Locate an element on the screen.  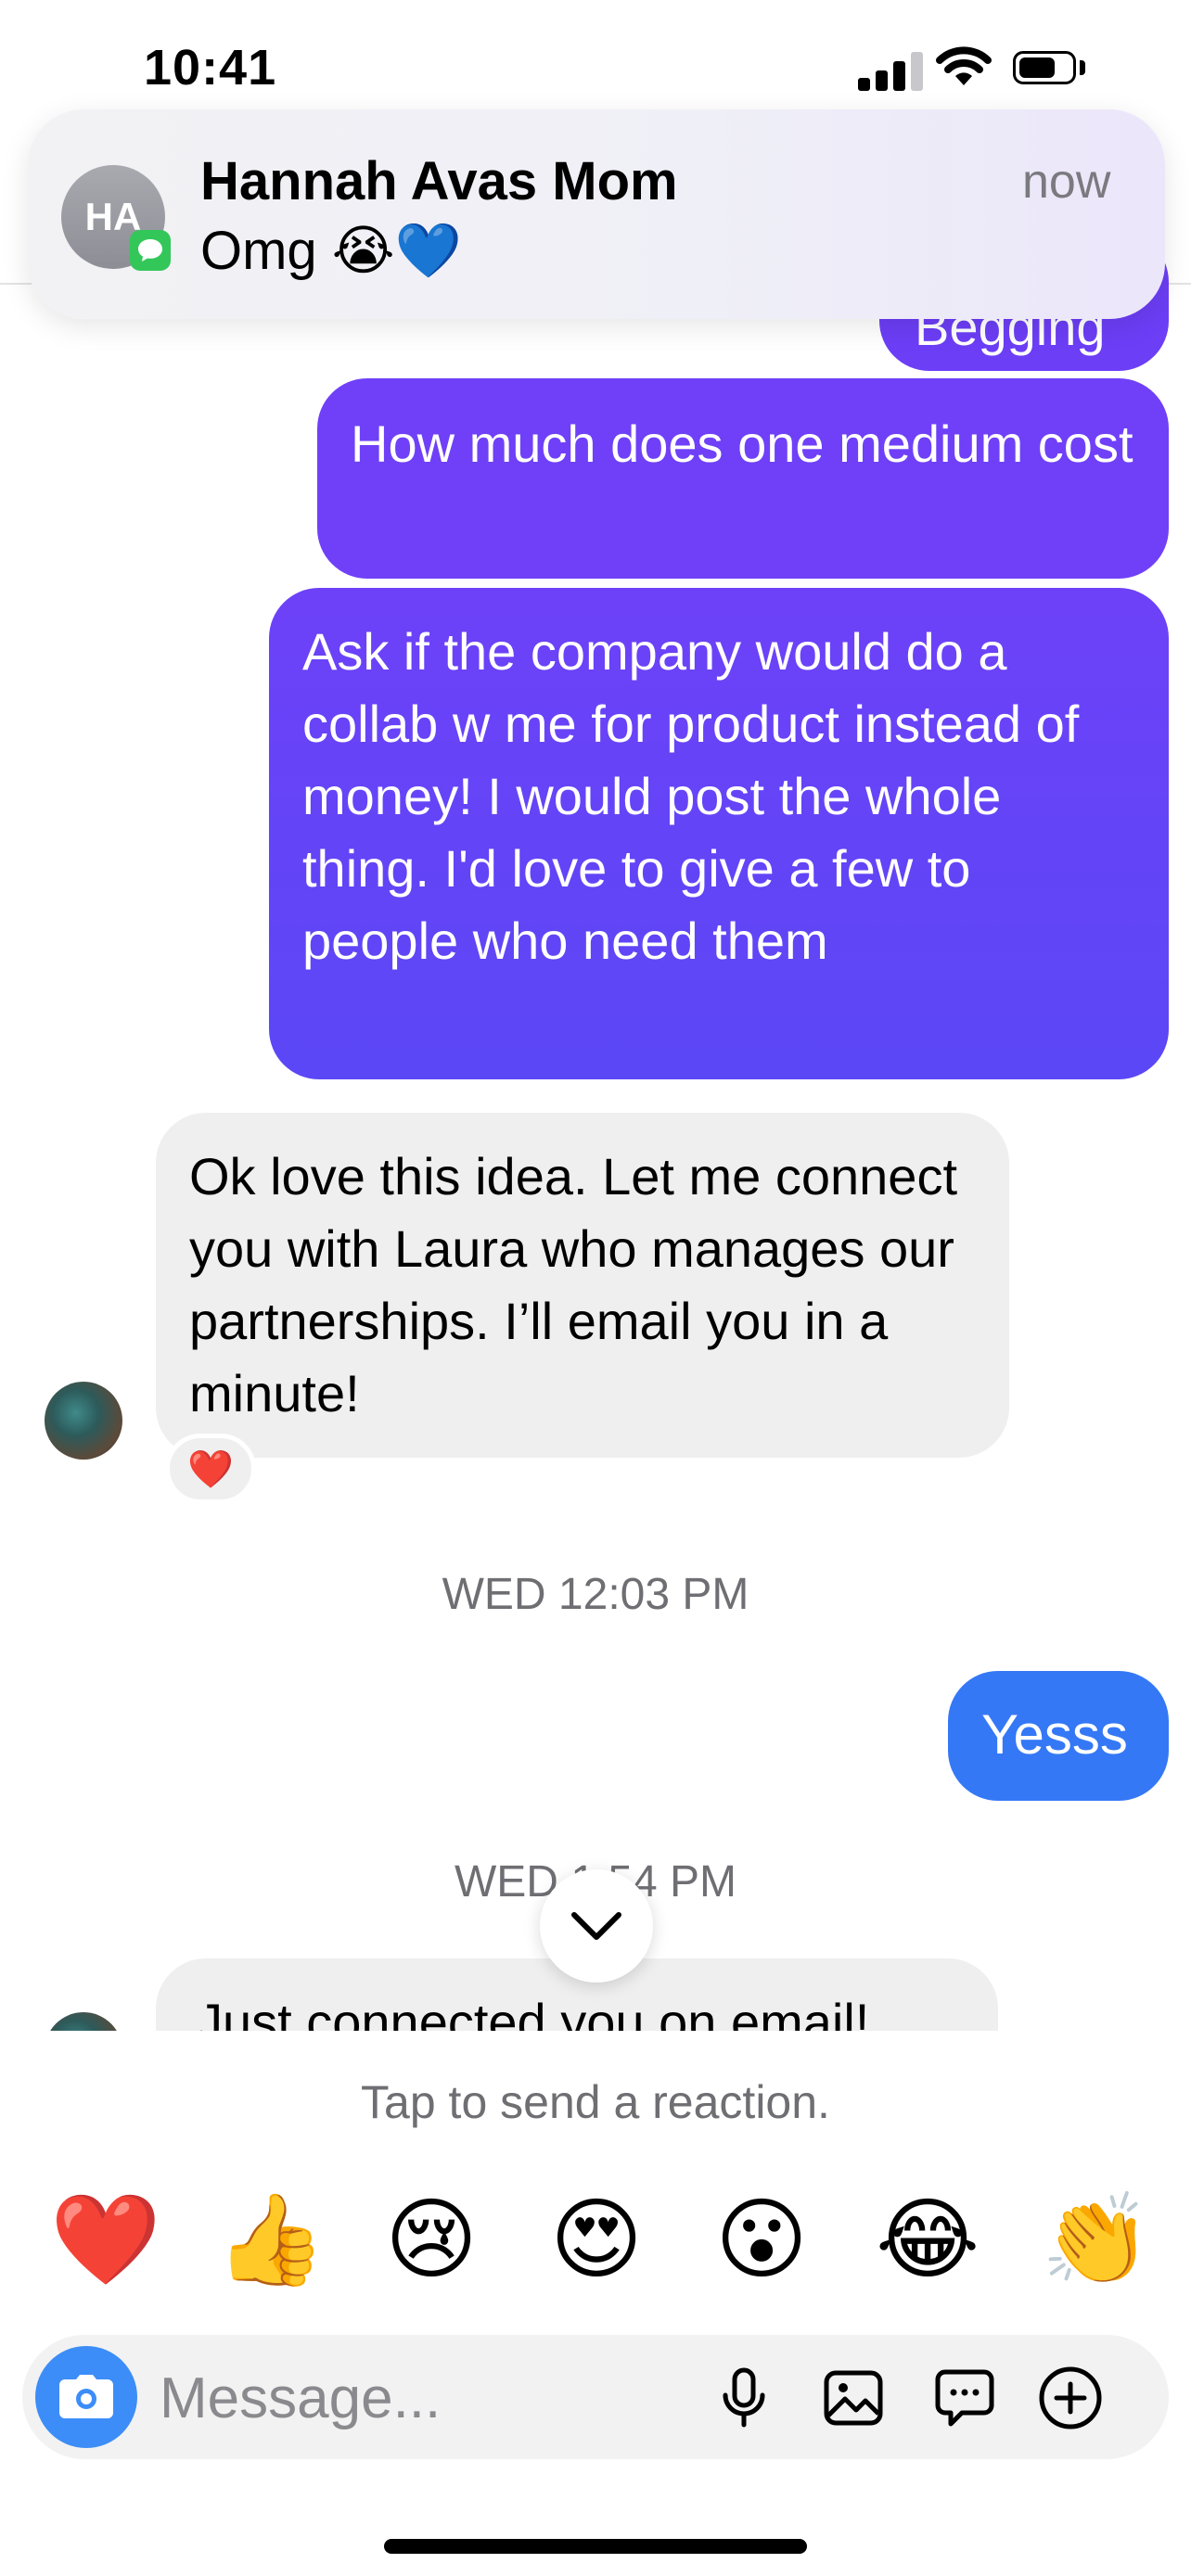
sender-avatar is located at coordinates (83, 1421).